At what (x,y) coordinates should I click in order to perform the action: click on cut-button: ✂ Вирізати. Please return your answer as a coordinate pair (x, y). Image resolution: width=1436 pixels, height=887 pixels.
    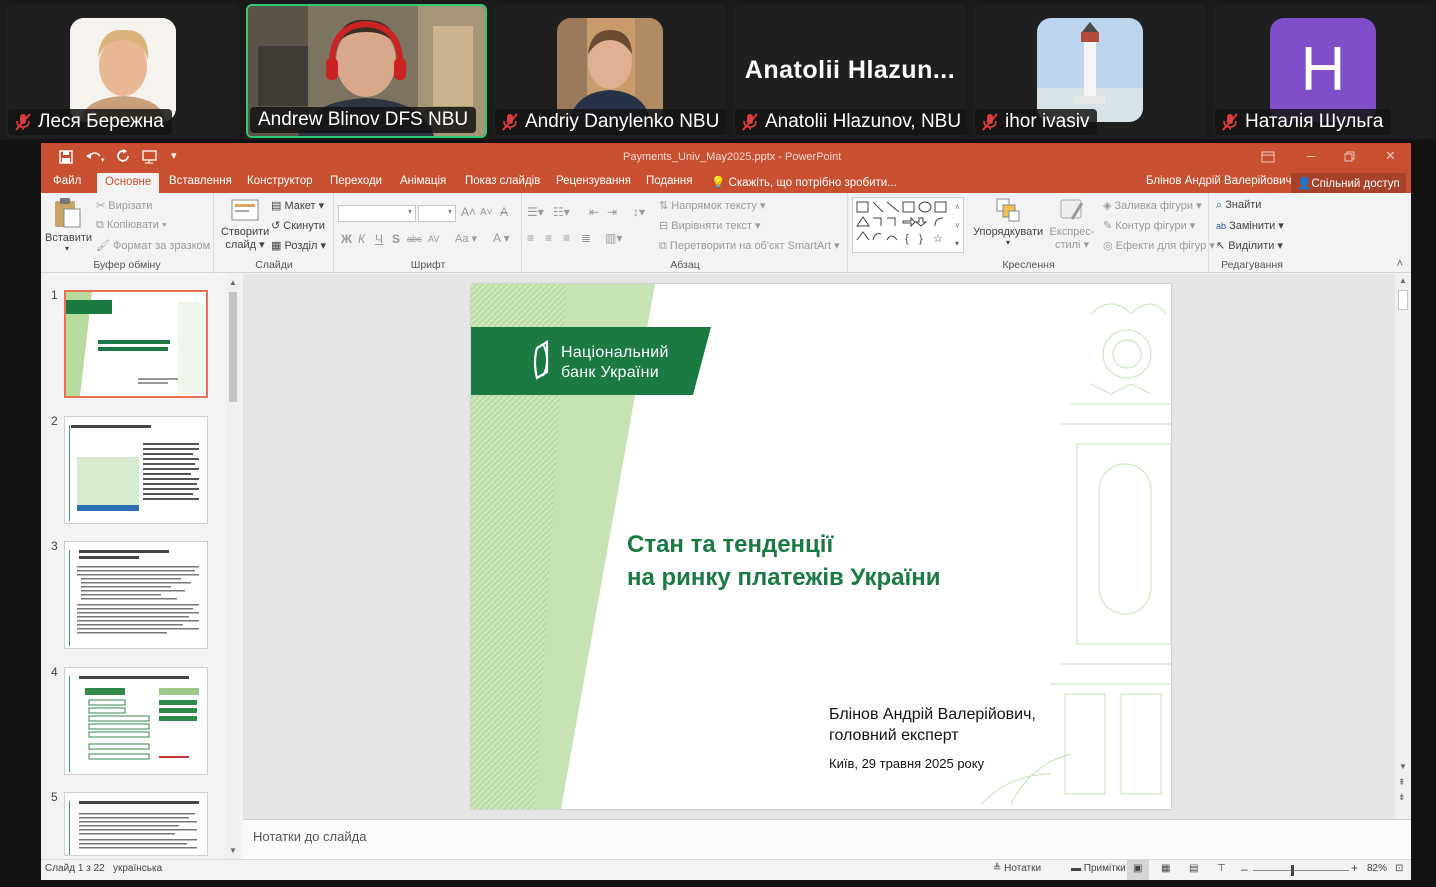
    Looking at the image, I should click on (124, 205).